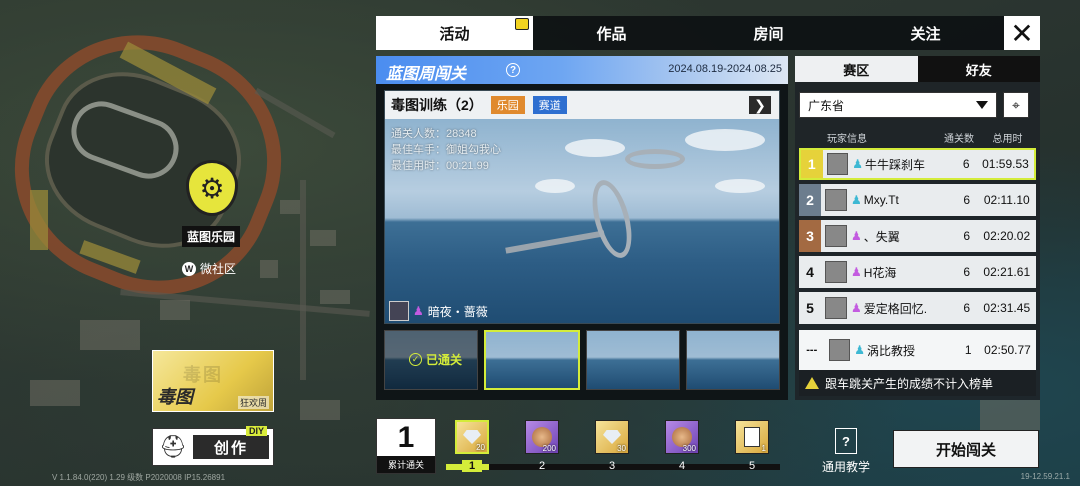 Image resolution: width=1080 pixels, height=486 pixels. What do you see at coordinates (437, 105) in the screenshot?
I see `level-name: 毒图训练（2）` at bounding box center [437, 105].